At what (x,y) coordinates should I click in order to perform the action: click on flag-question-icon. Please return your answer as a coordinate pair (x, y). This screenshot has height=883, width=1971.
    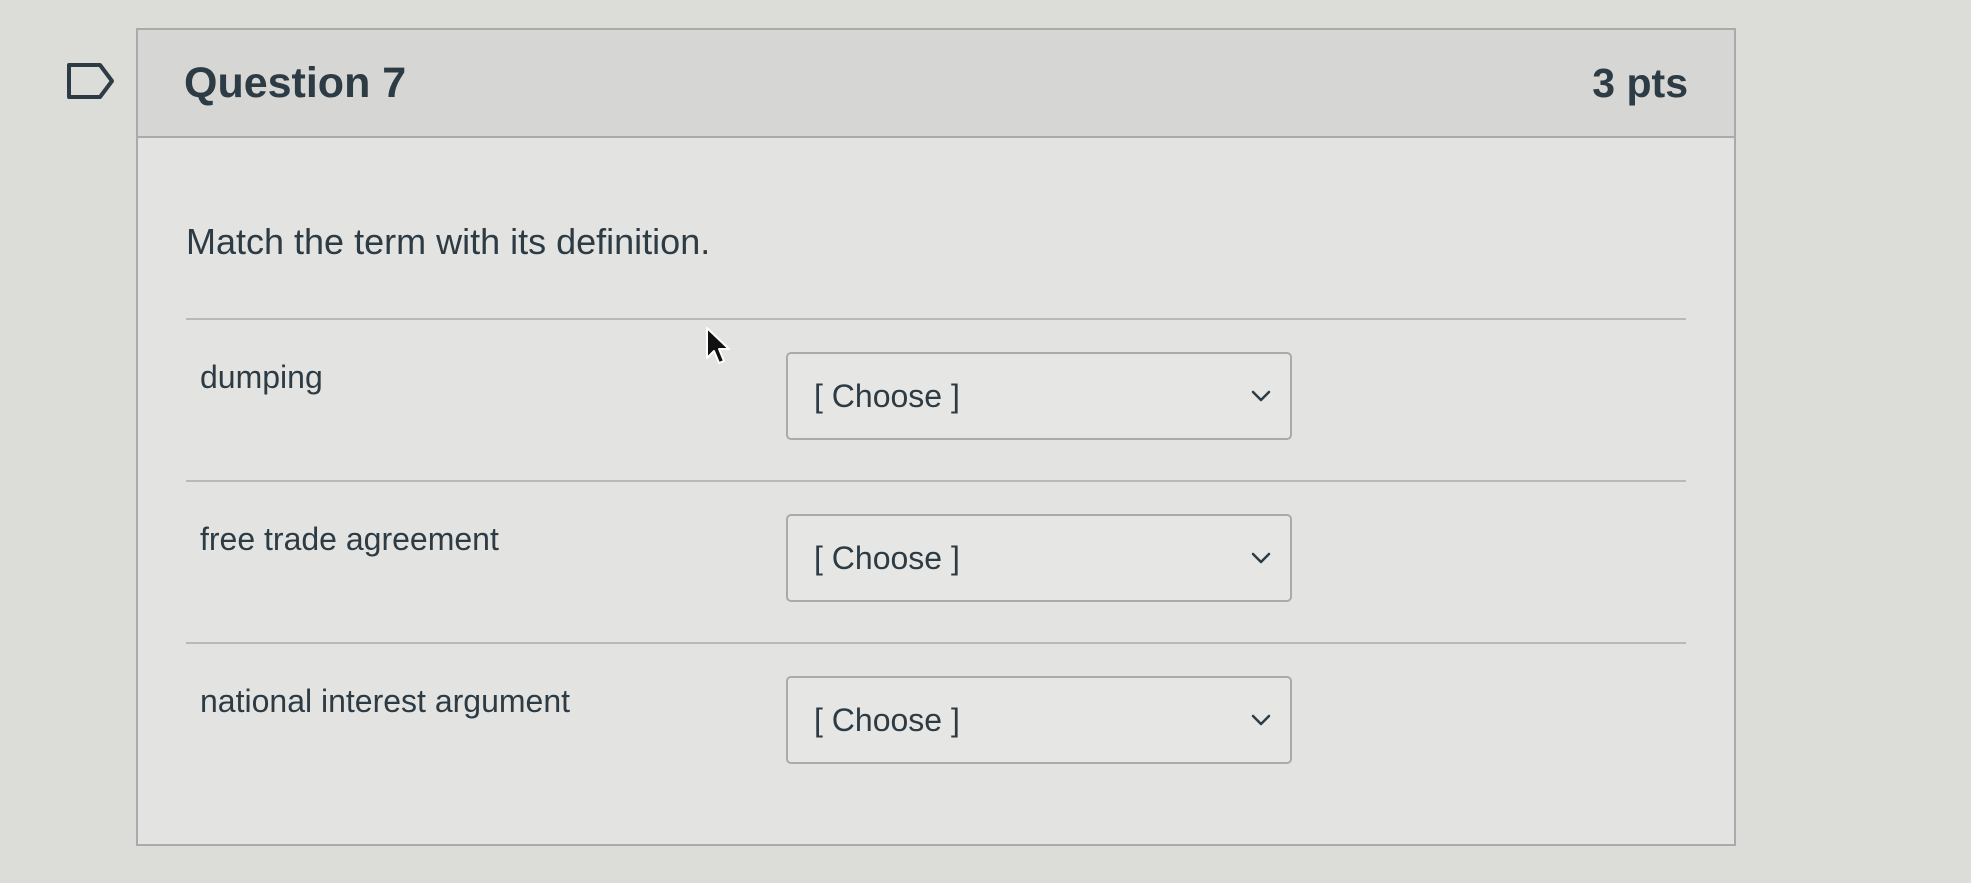
    Looking at the image, I should click on (91, 81).